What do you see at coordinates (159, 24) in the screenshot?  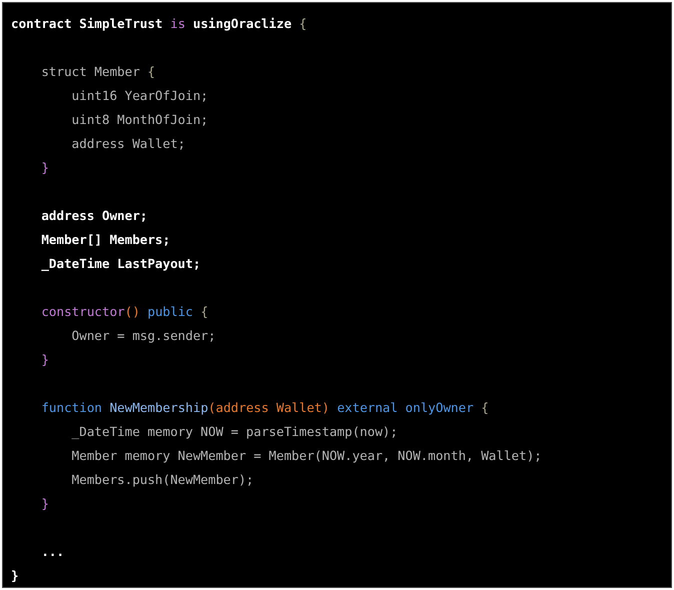 I see `code-line: contract SimpleTrust is usingOraclize {` at bounding box center [159, 24].